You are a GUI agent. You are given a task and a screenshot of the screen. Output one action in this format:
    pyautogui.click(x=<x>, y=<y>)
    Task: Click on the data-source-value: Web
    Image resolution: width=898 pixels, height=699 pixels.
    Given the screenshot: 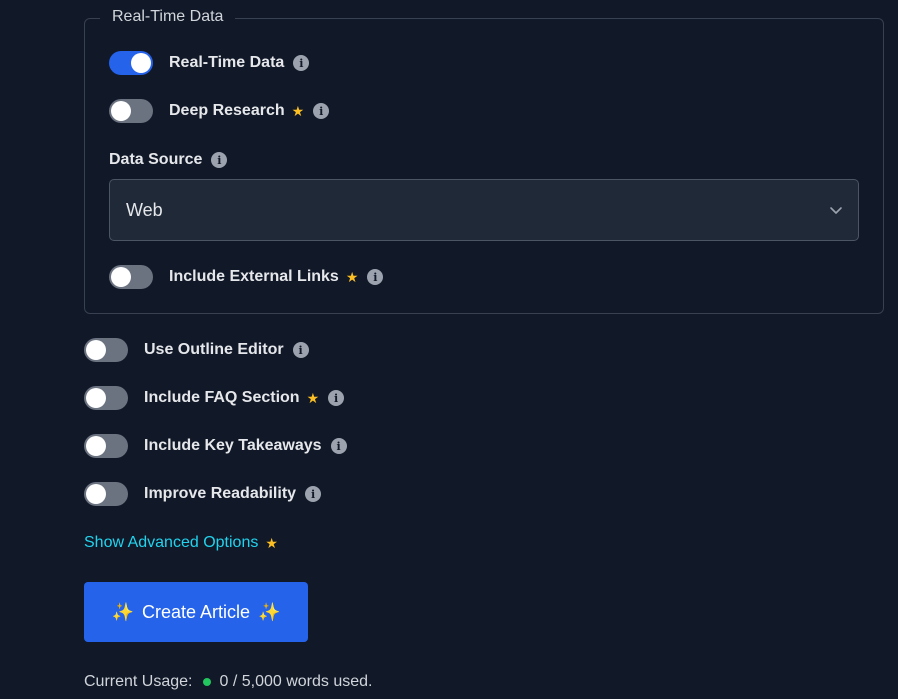 What is the action you would take?
    pyautogui.click(x=144, y=209)
    